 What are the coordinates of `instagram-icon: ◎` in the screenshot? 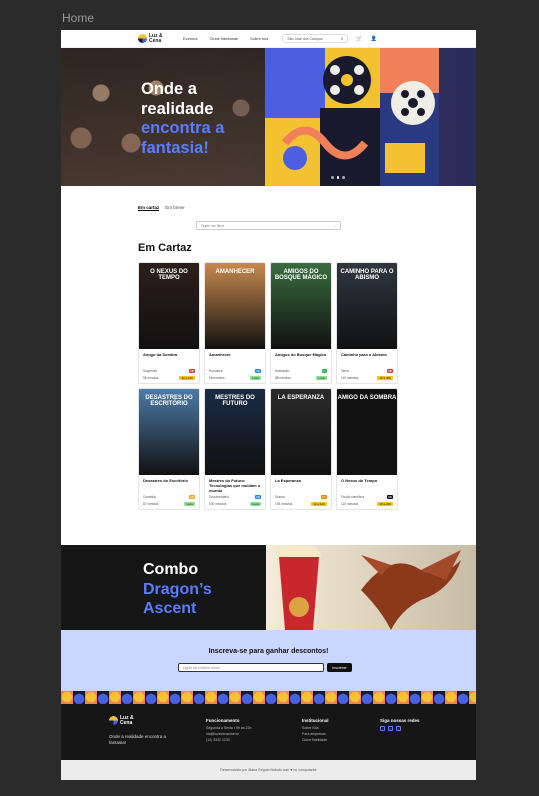 It's located at (390, 728).